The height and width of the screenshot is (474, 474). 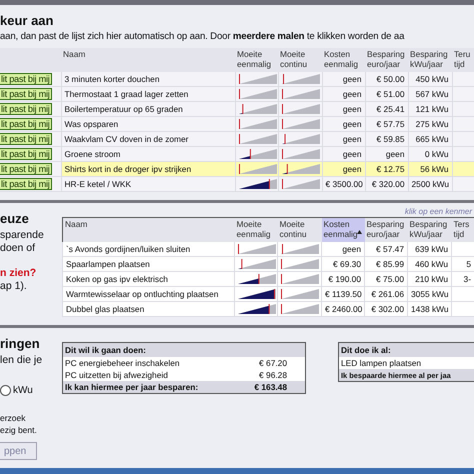 What do you see at coordinates (430, 79) in the screenshot?
I see `table-cell: 450 kWu` at bounding box center [430, 79].